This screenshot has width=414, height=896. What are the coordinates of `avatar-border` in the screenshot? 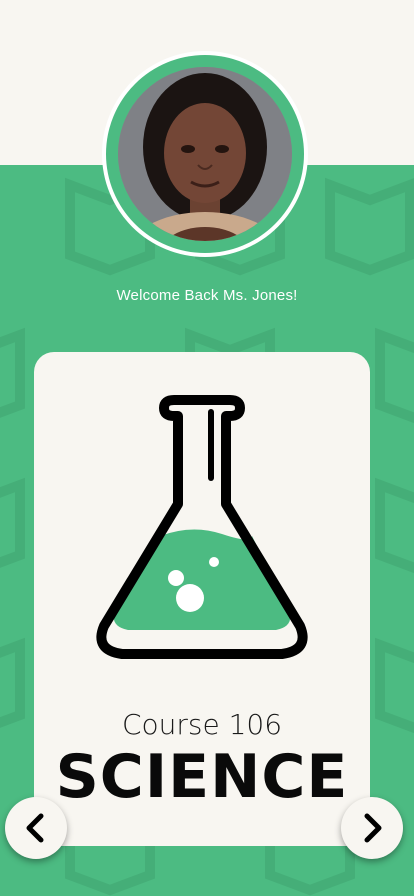 It's located at (205, 154).